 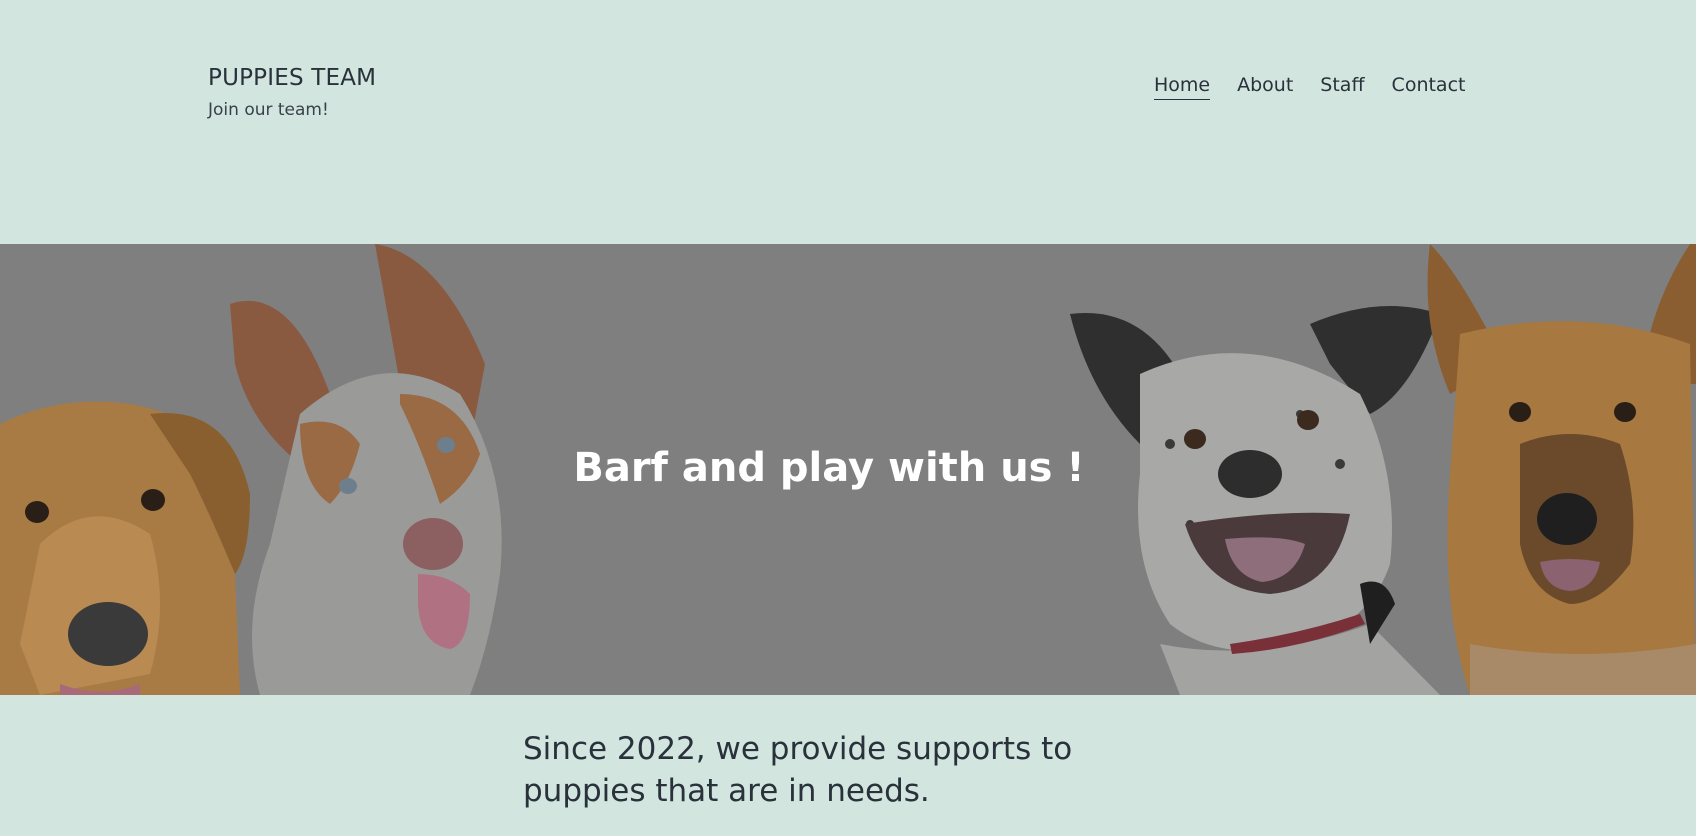 What do you see at coordinates (1309, 86) in the screenshot?
I see `primary-nav: Home About Staff Contact` at bounding box center [1309, 86].